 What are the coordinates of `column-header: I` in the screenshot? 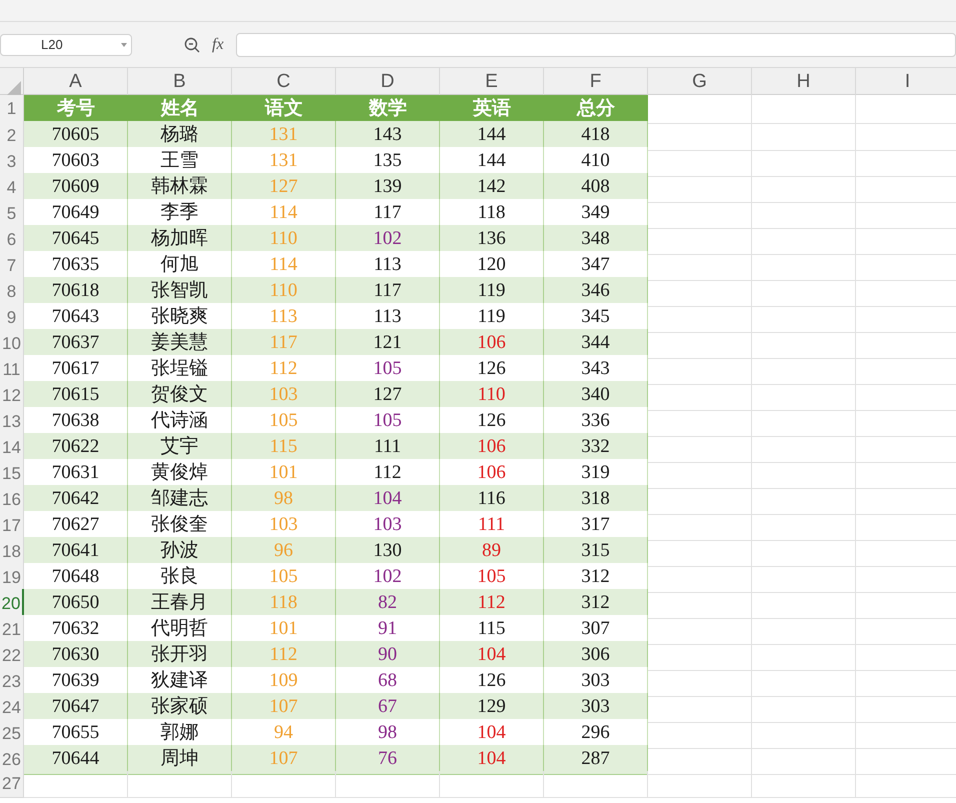 It's located at (906, 82).